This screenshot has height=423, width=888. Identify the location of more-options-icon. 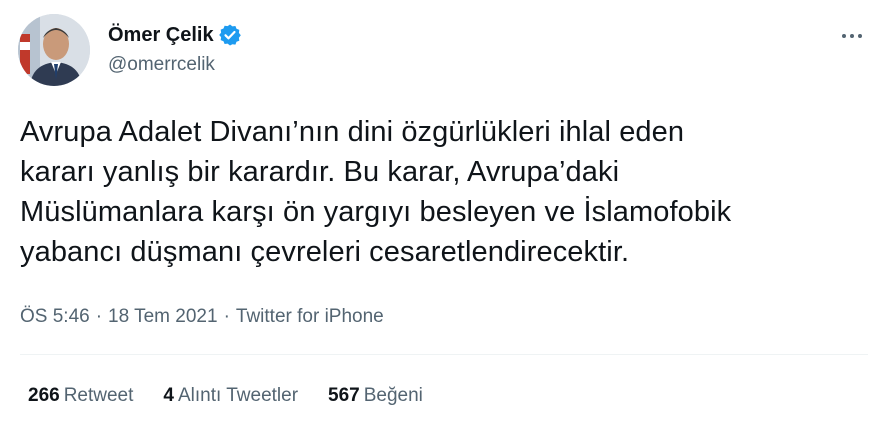
(852, 36).